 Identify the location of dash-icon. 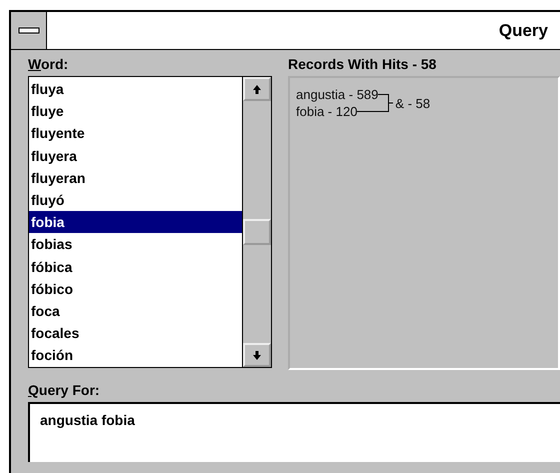
(29, 30).